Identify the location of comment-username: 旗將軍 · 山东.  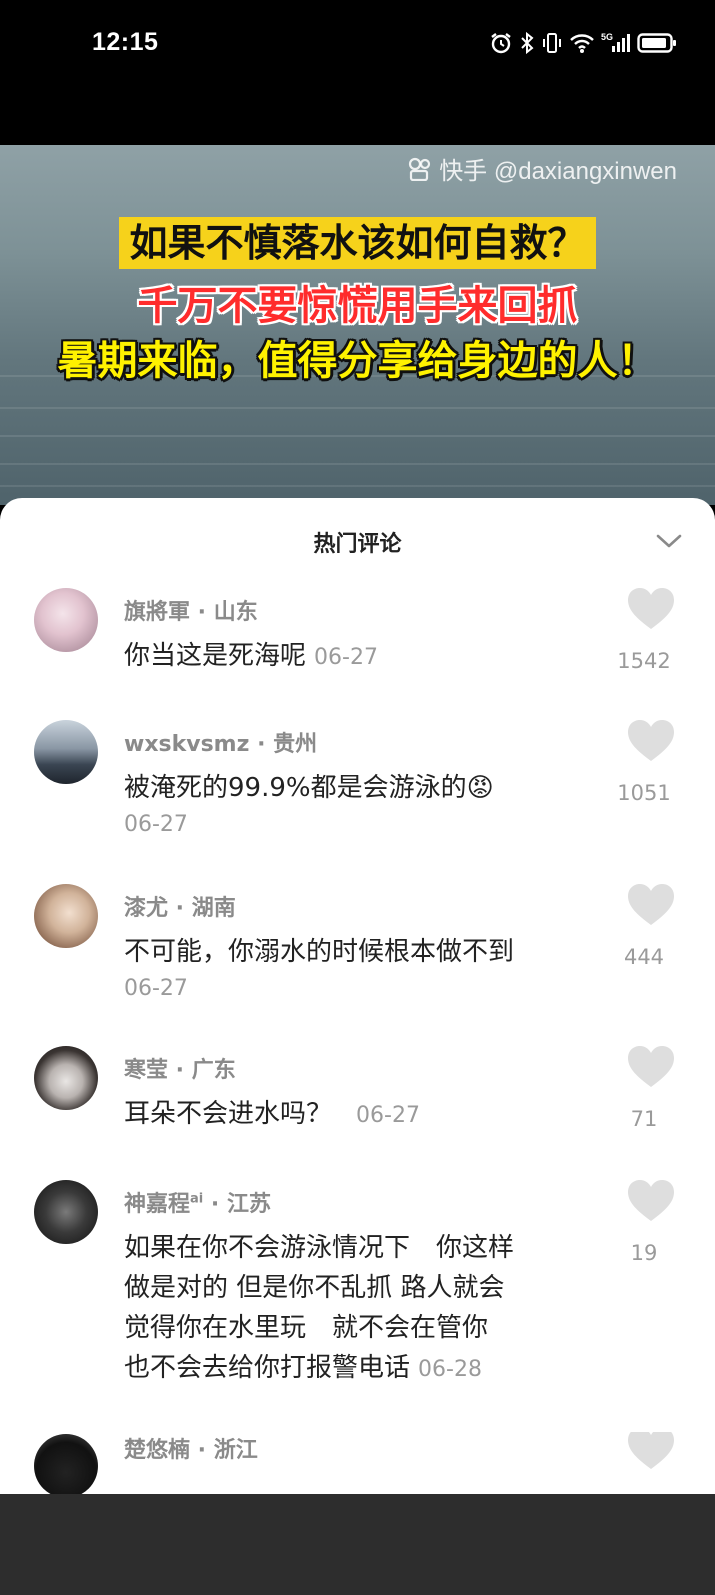
(191, 610).